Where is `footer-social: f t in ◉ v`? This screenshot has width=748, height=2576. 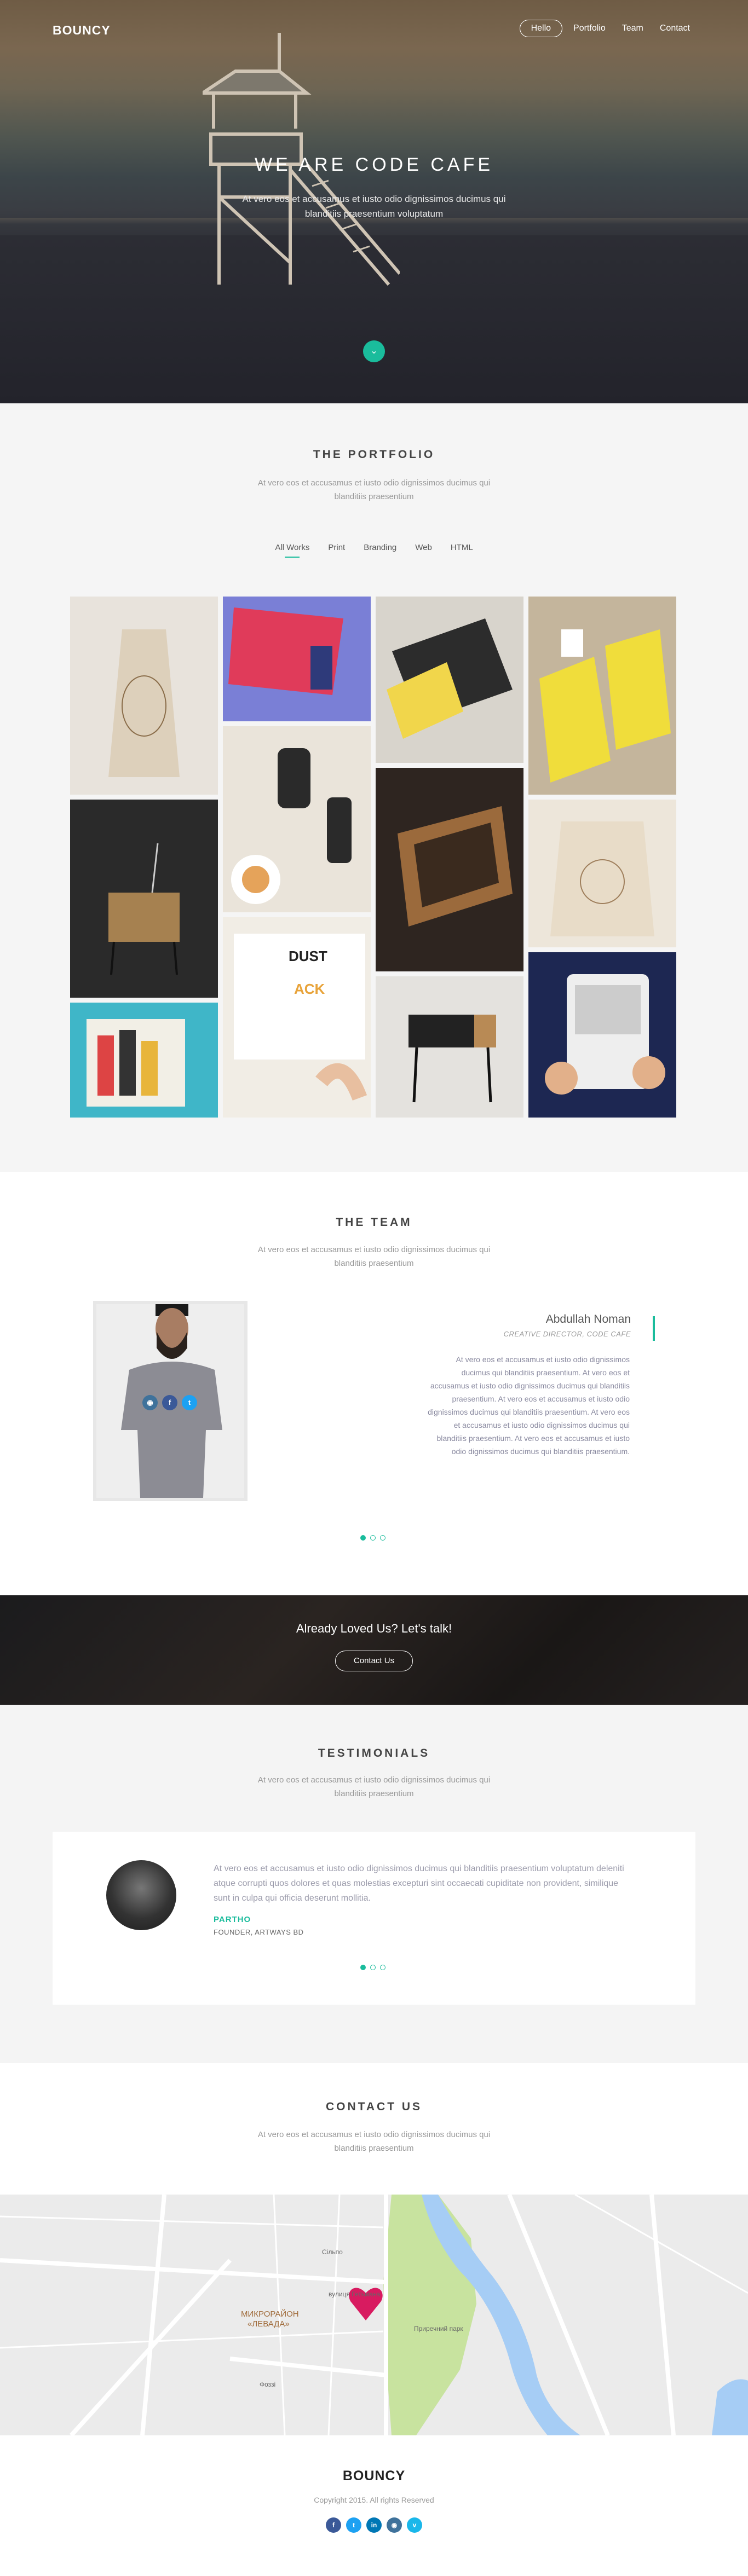
footer-social: f t in ◉ v is located at coordinates (374, 2525).